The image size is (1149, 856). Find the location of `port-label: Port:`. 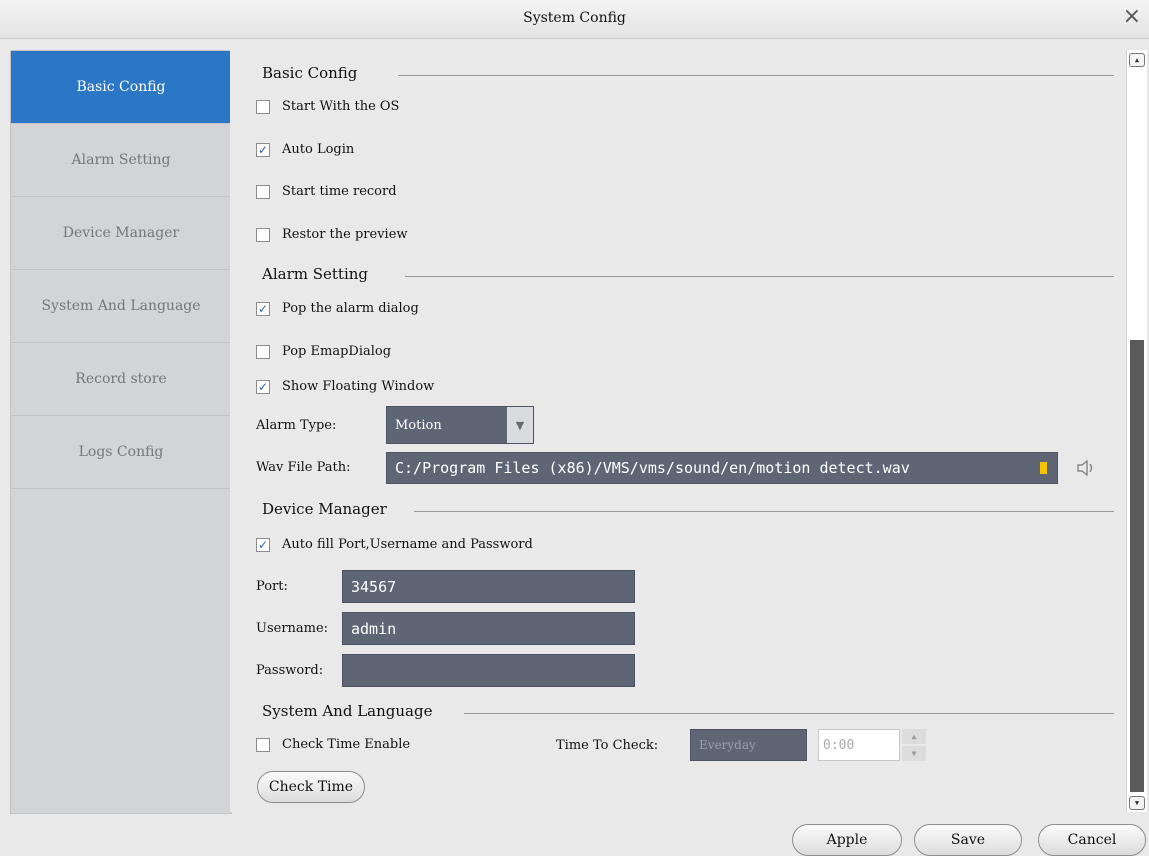

port-label: Port: is located at coordinates (272, 586).